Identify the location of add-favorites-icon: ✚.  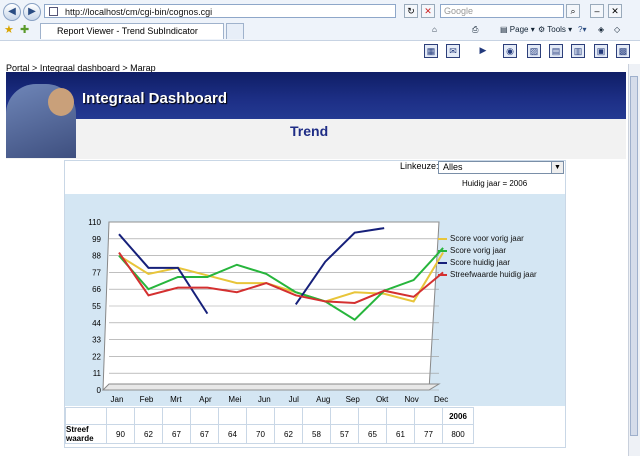
(24, 30).